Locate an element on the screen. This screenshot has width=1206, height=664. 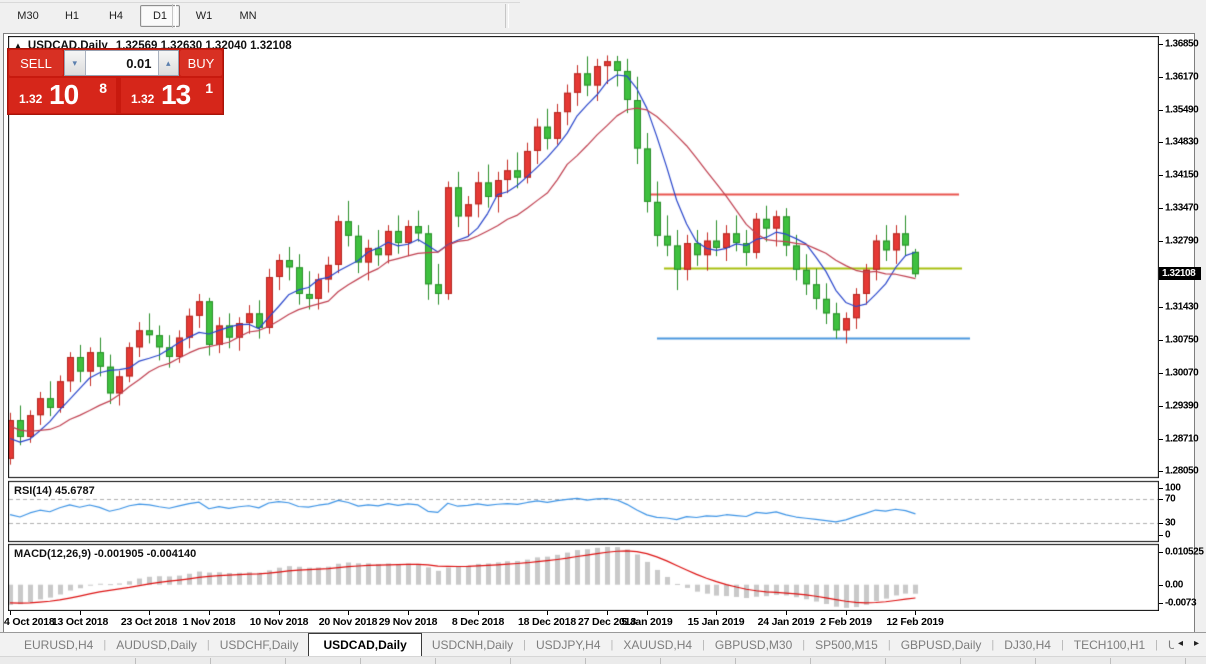
volume-input is located at coordinates (121, 63).